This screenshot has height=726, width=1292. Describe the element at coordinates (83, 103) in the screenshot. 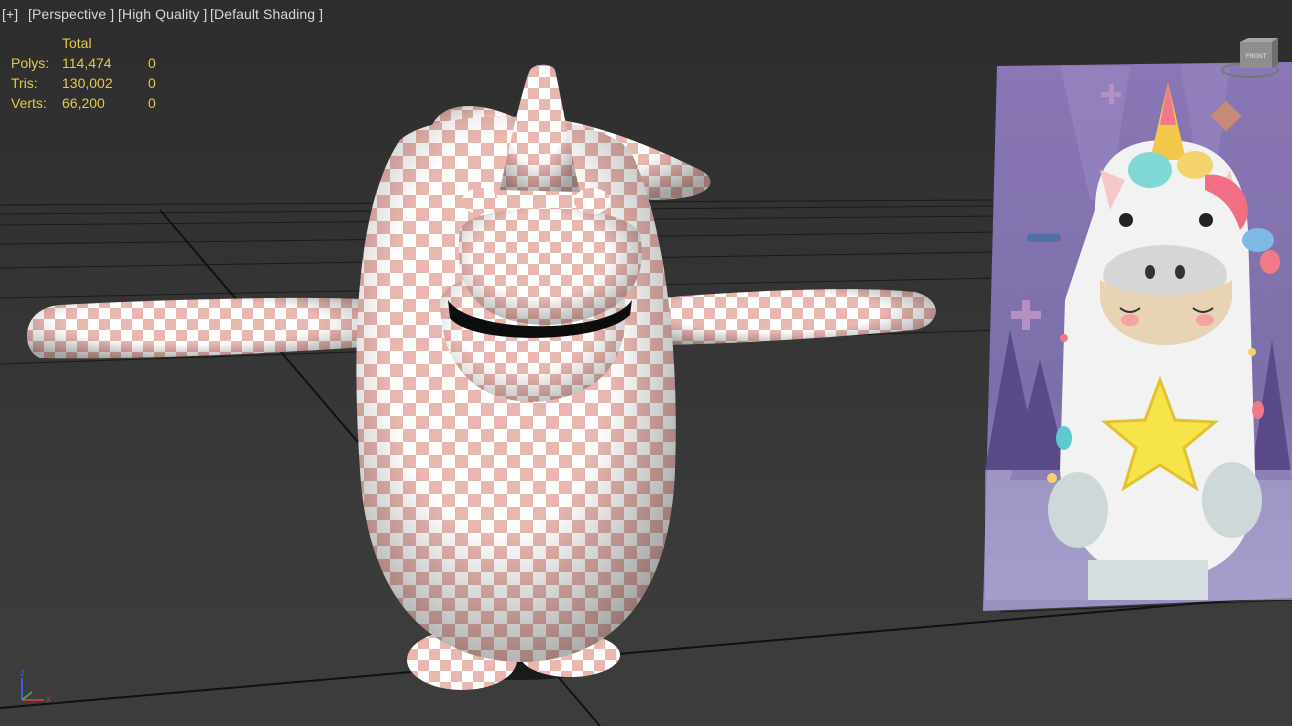

I see `stats-value: 66,200` at that location.